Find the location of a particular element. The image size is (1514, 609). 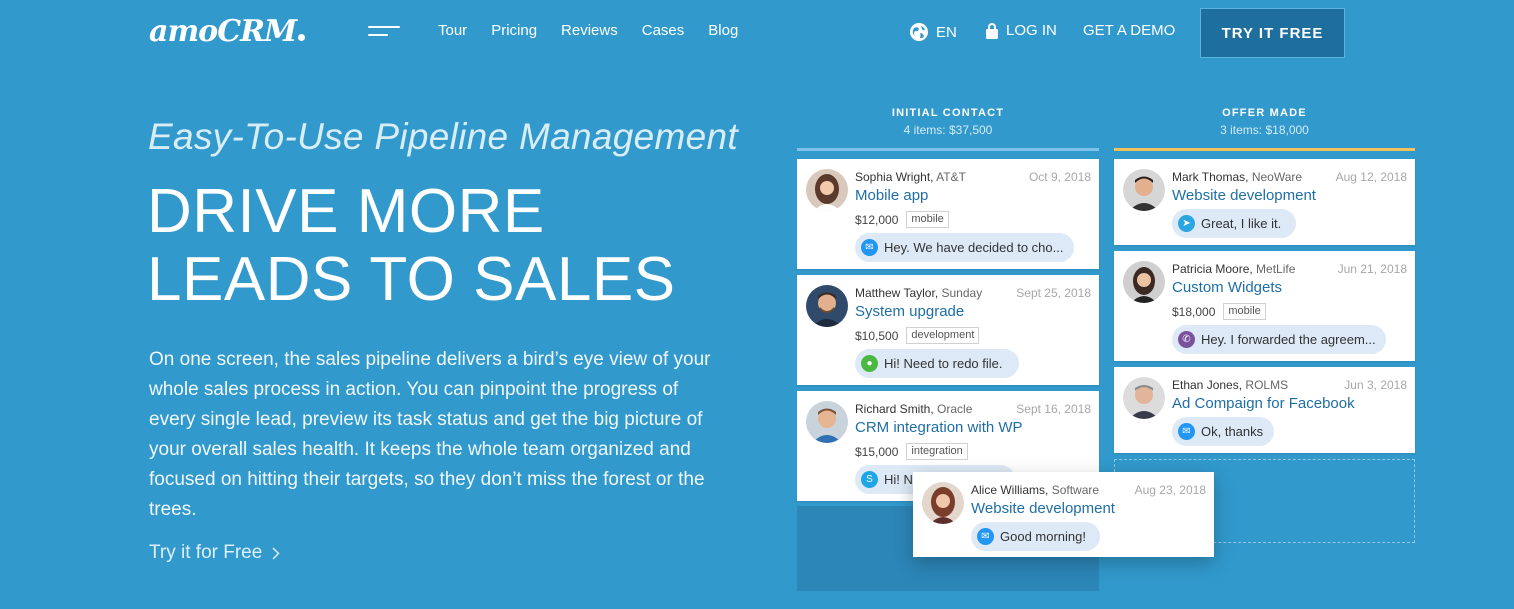

login-link: LOG IN is located at coordinates (1021, 30).